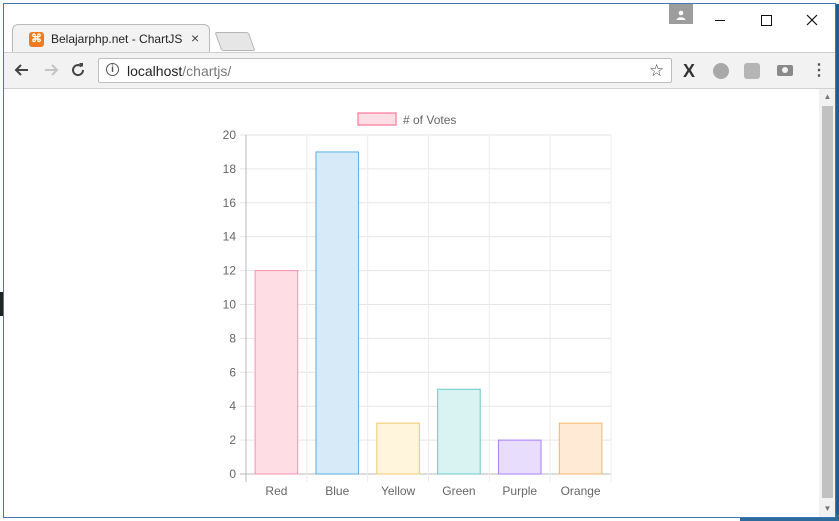 The width and height of the screenshot is (839, 521). Describe the element at coordinates (827, 509) in the screenshot. I see `scroll-down-arrow-icon: ▼` at that location.